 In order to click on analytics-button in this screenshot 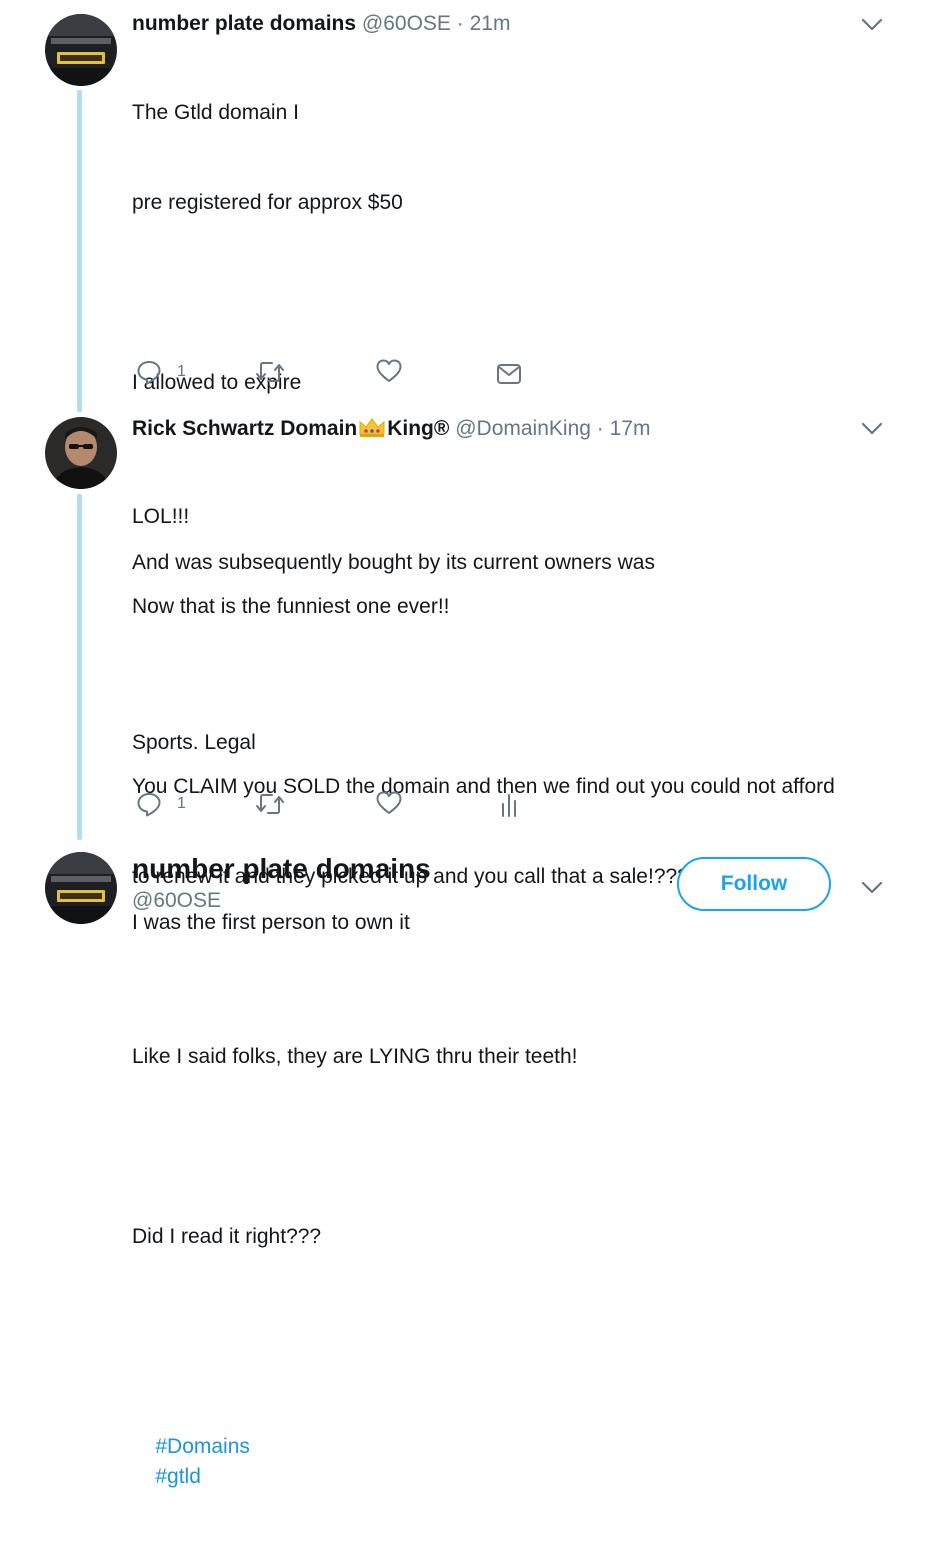, I will do `click(509, 805)`.